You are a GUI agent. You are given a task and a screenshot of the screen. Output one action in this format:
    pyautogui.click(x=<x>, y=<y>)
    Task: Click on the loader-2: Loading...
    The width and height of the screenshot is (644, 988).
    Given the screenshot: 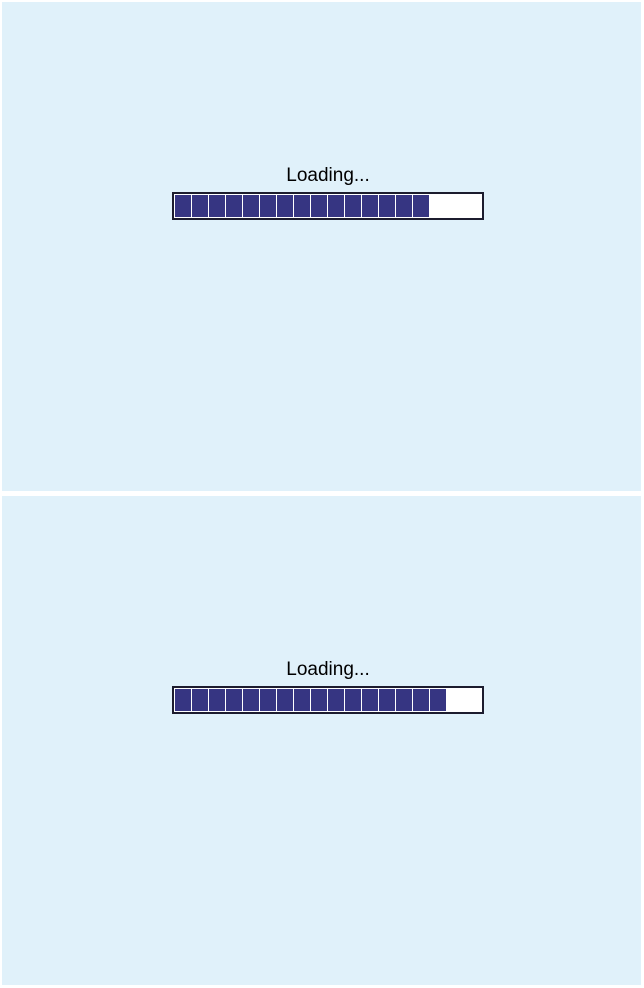 What is the action you would take?
    pyautogui.click(x=328, y=686)
    